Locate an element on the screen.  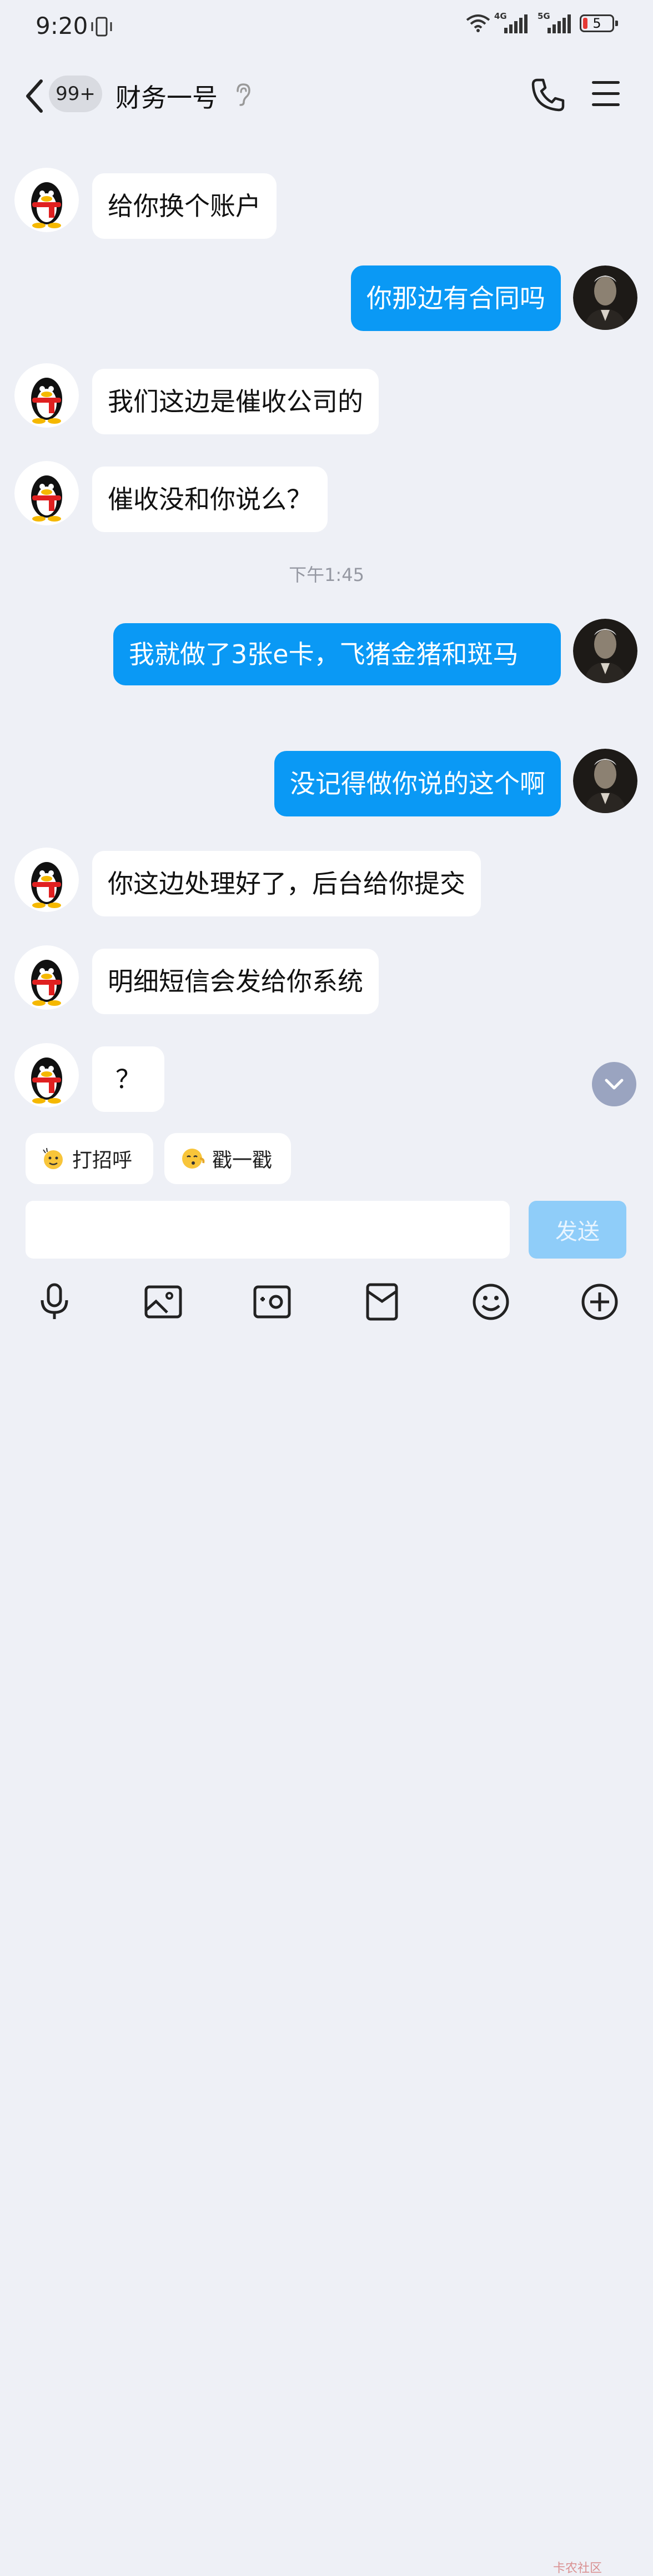
message-bubble: 明细短信会发给你系统 is located at coordinates (235, 982).